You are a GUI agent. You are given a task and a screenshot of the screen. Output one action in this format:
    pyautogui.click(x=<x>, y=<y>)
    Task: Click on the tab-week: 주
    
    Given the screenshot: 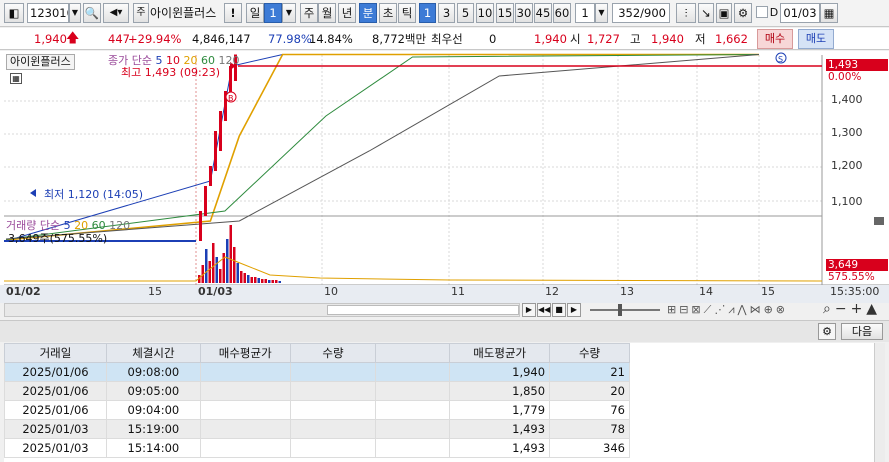 What is the action you would take?
    pyautogui.click(x=309, y=13)
    